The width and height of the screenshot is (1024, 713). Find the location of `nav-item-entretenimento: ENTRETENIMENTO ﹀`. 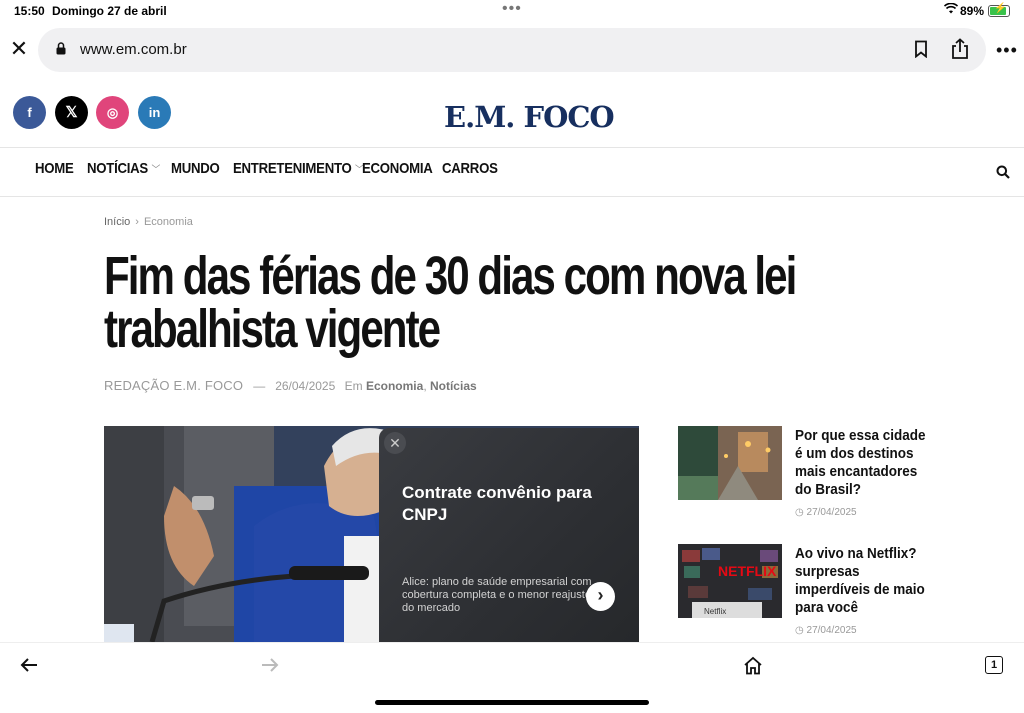

nav-item-entretenimento: ENTRETENIMENTO ﹀ is located at coordinates (298, 168).